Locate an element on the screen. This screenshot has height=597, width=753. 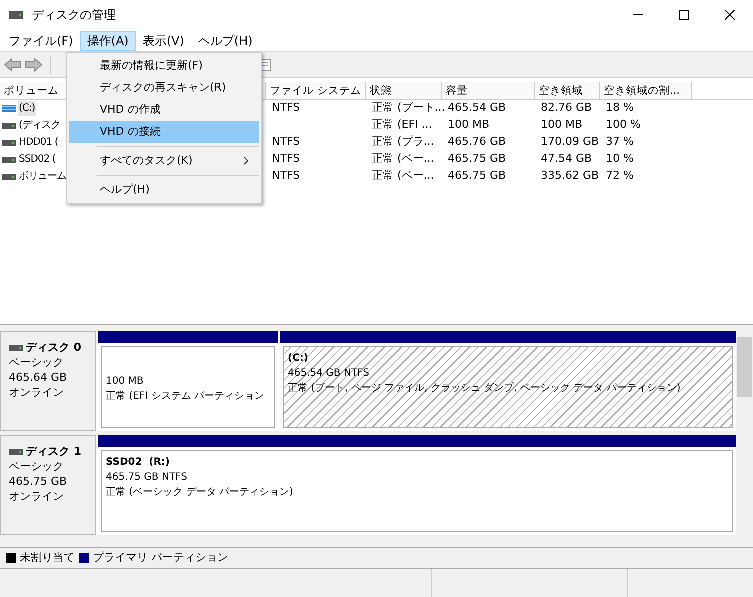
disk-name: ディスク 1 is located at coordinates (54, 451).